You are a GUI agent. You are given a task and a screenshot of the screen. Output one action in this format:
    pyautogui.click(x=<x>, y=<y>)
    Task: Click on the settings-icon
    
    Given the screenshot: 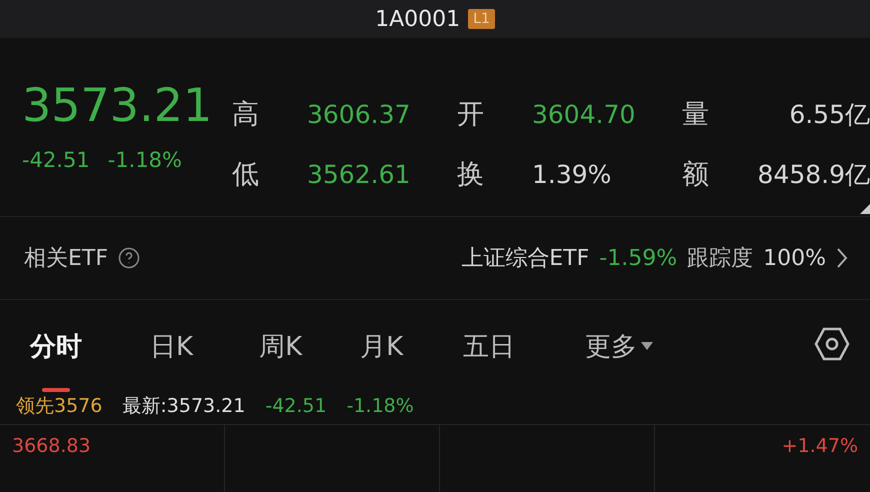 What is the action you would take?
    pyautogui.click(x=832, y=344)
    